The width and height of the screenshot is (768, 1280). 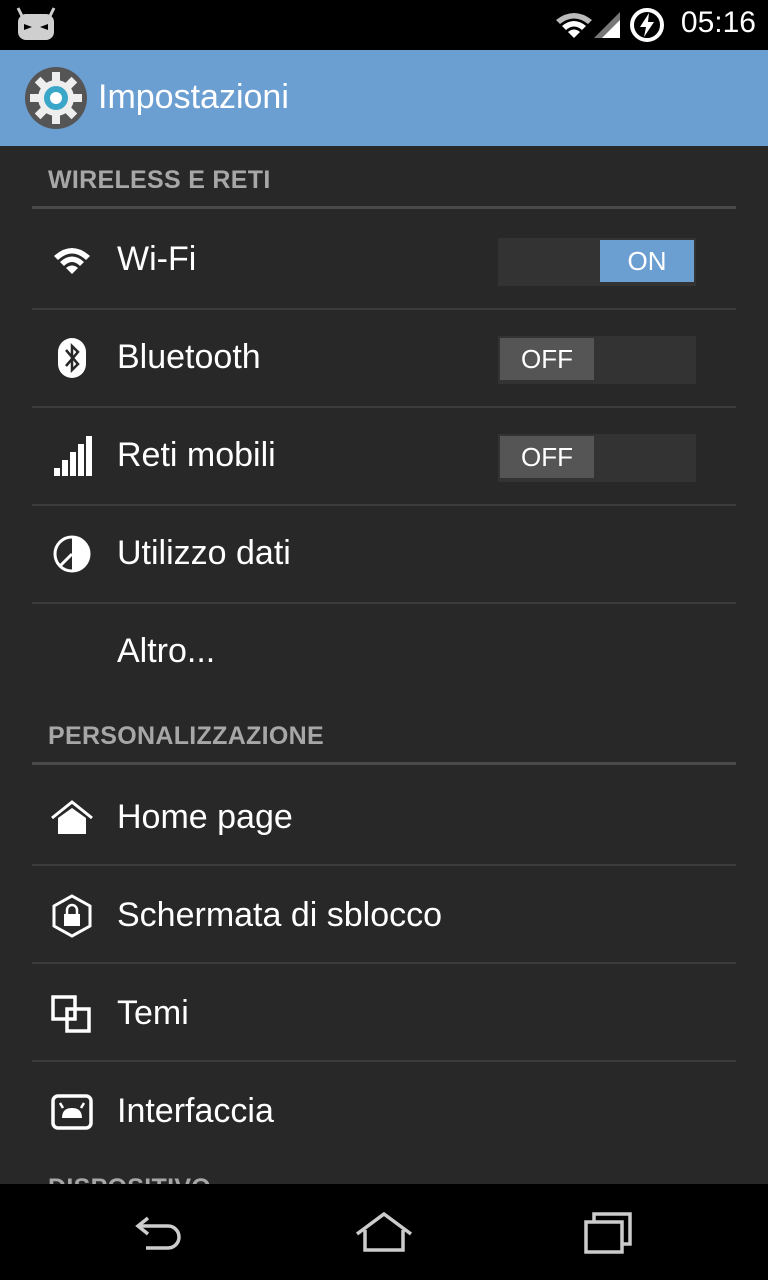 I want to click on setting-label: Utilizzo dati, so click(x=204, y=553).